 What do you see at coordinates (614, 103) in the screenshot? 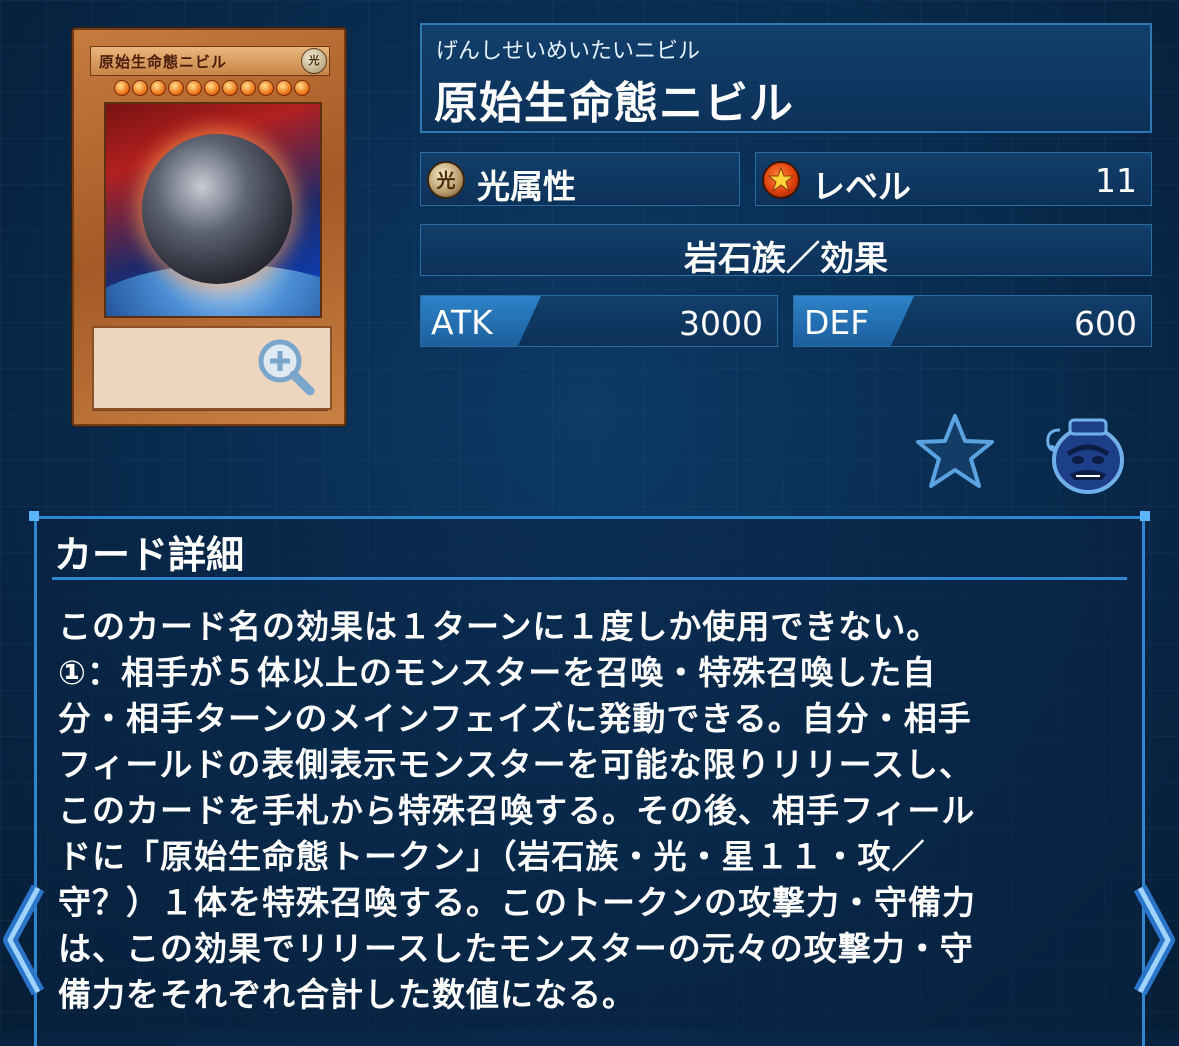
I see `card-name: 原始生命態ニビル` at bounding box center [614, 103].